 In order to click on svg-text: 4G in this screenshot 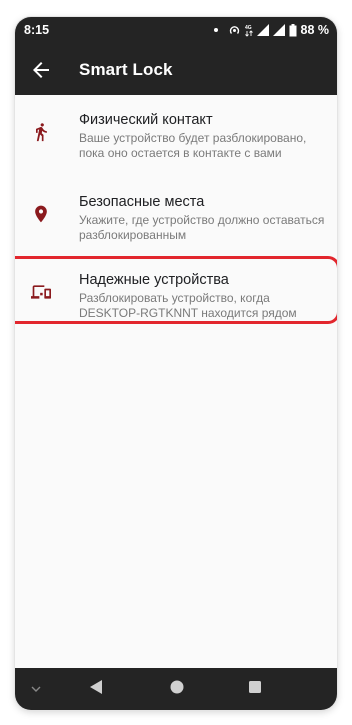, I will do `click(248, 28)`.